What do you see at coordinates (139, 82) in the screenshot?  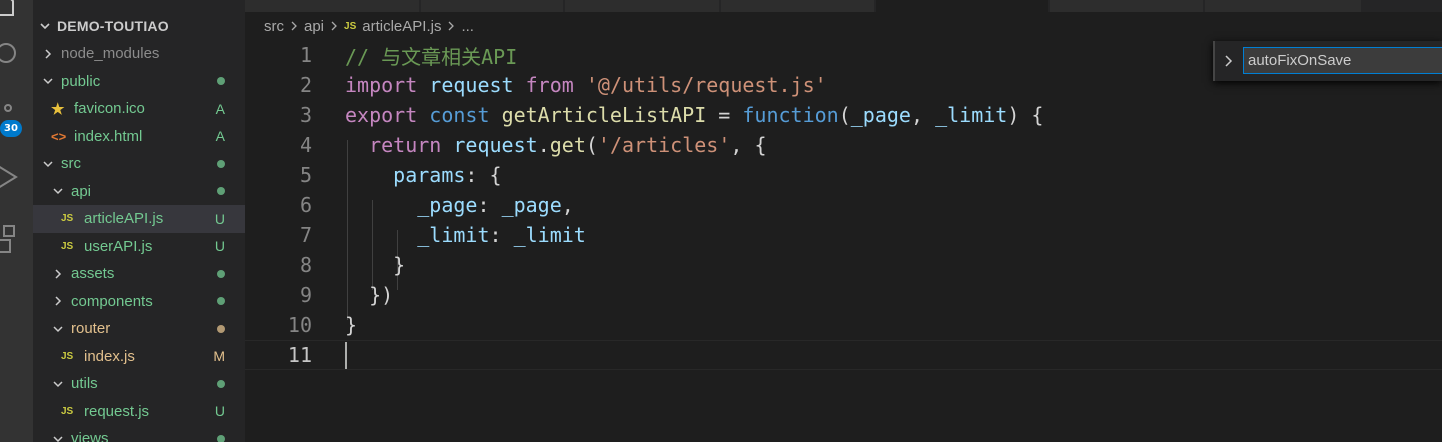 I see `folder-item: public` at bounding box center [139, 82].